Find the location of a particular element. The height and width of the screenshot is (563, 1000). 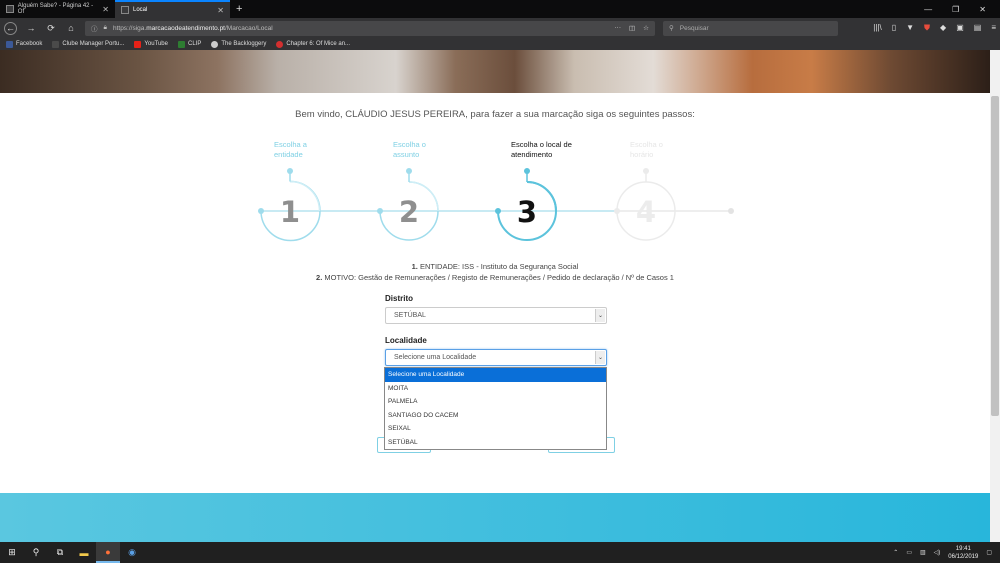

firefox-icon: ● is located at coordinates (108, 552).